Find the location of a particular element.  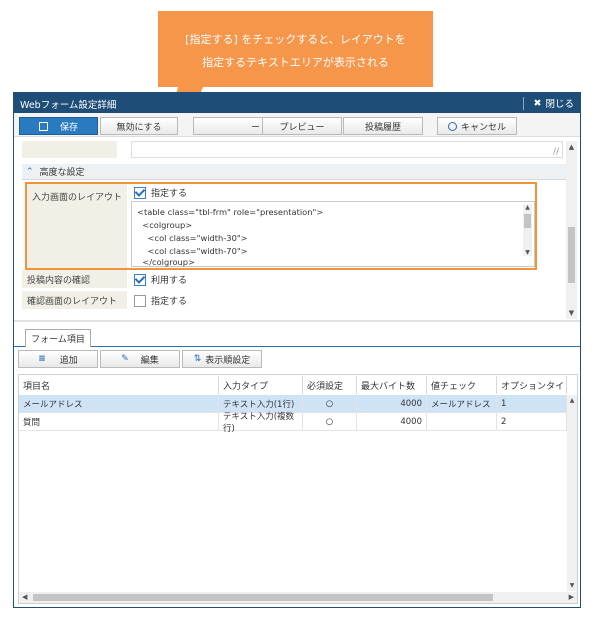

order-button: ⇅ 表示順設定 is located at coordinates (222, 359).